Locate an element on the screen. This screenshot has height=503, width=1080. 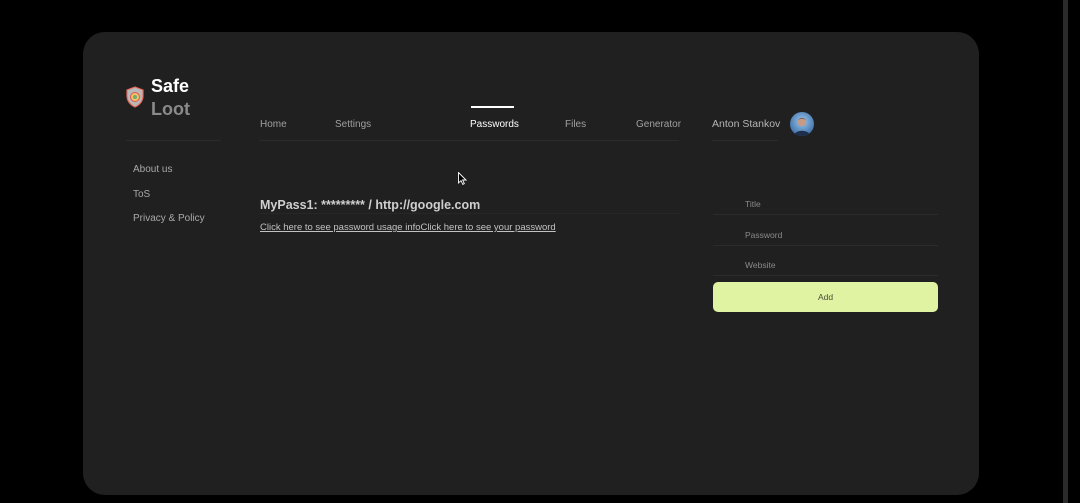
website-input is located at coordinates (825, 265).